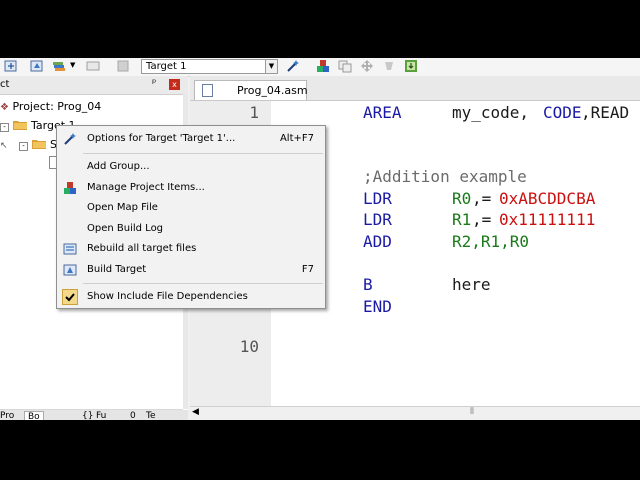 The image size is (640, 480). Describe the element at coordinates (93, 66) in the screenshot. I see `batch-build-icon` at that location.